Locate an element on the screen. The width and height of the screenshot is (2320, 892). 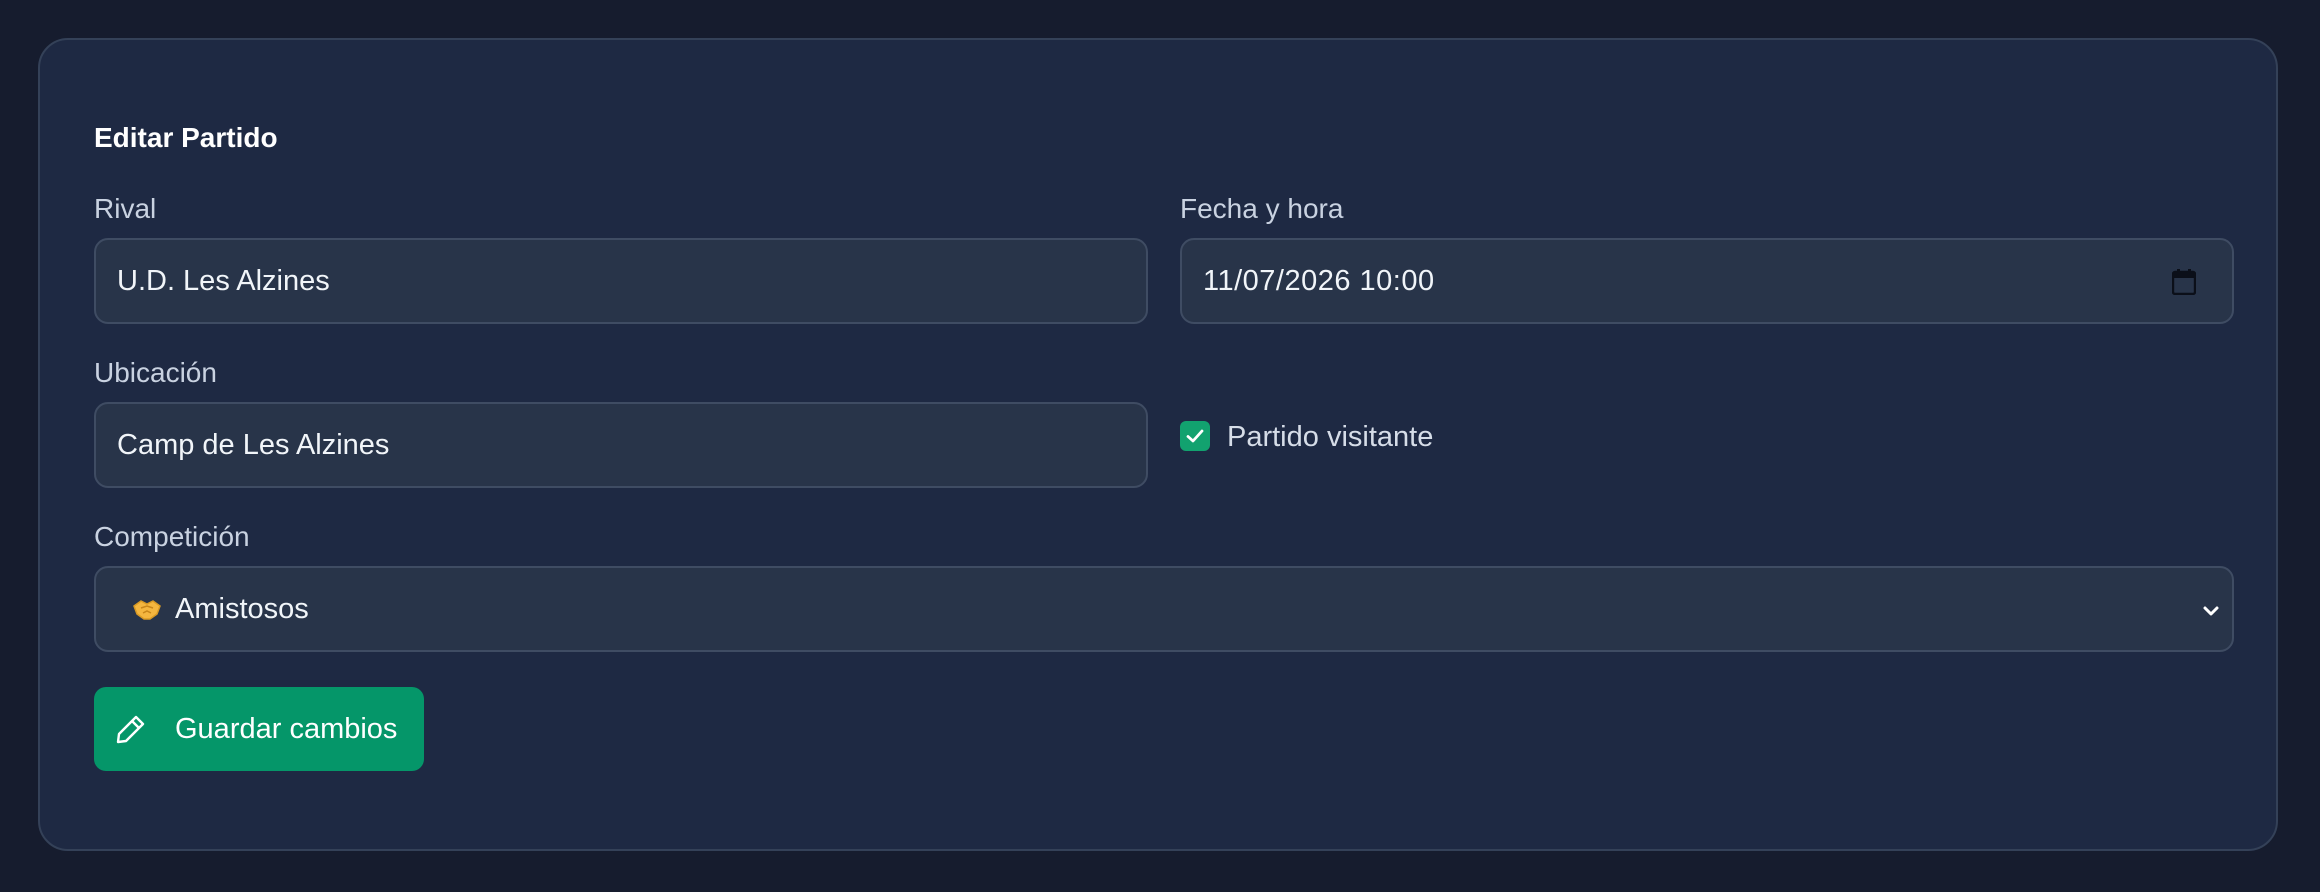
competition-select: Amistosos is located at coordinates (1164, 609).